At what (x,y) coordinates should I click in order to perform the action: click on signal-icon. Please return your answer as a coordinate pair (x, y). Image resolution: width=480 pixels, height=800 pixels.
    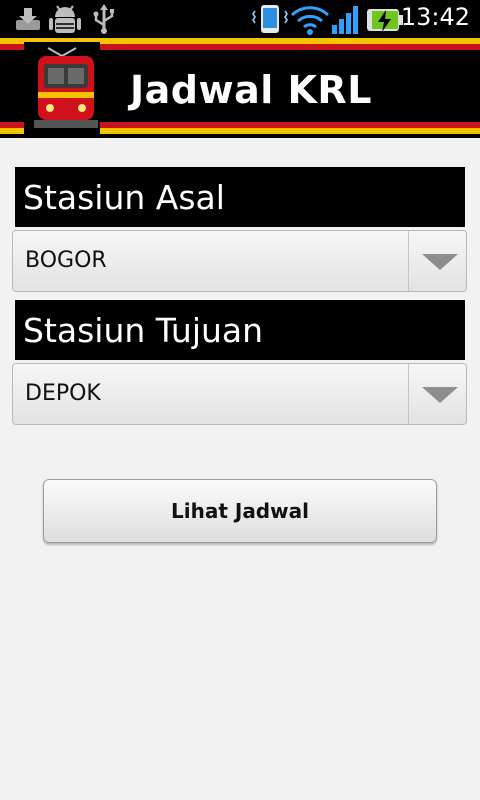
    Looking at the image, I should click on (345, 20).